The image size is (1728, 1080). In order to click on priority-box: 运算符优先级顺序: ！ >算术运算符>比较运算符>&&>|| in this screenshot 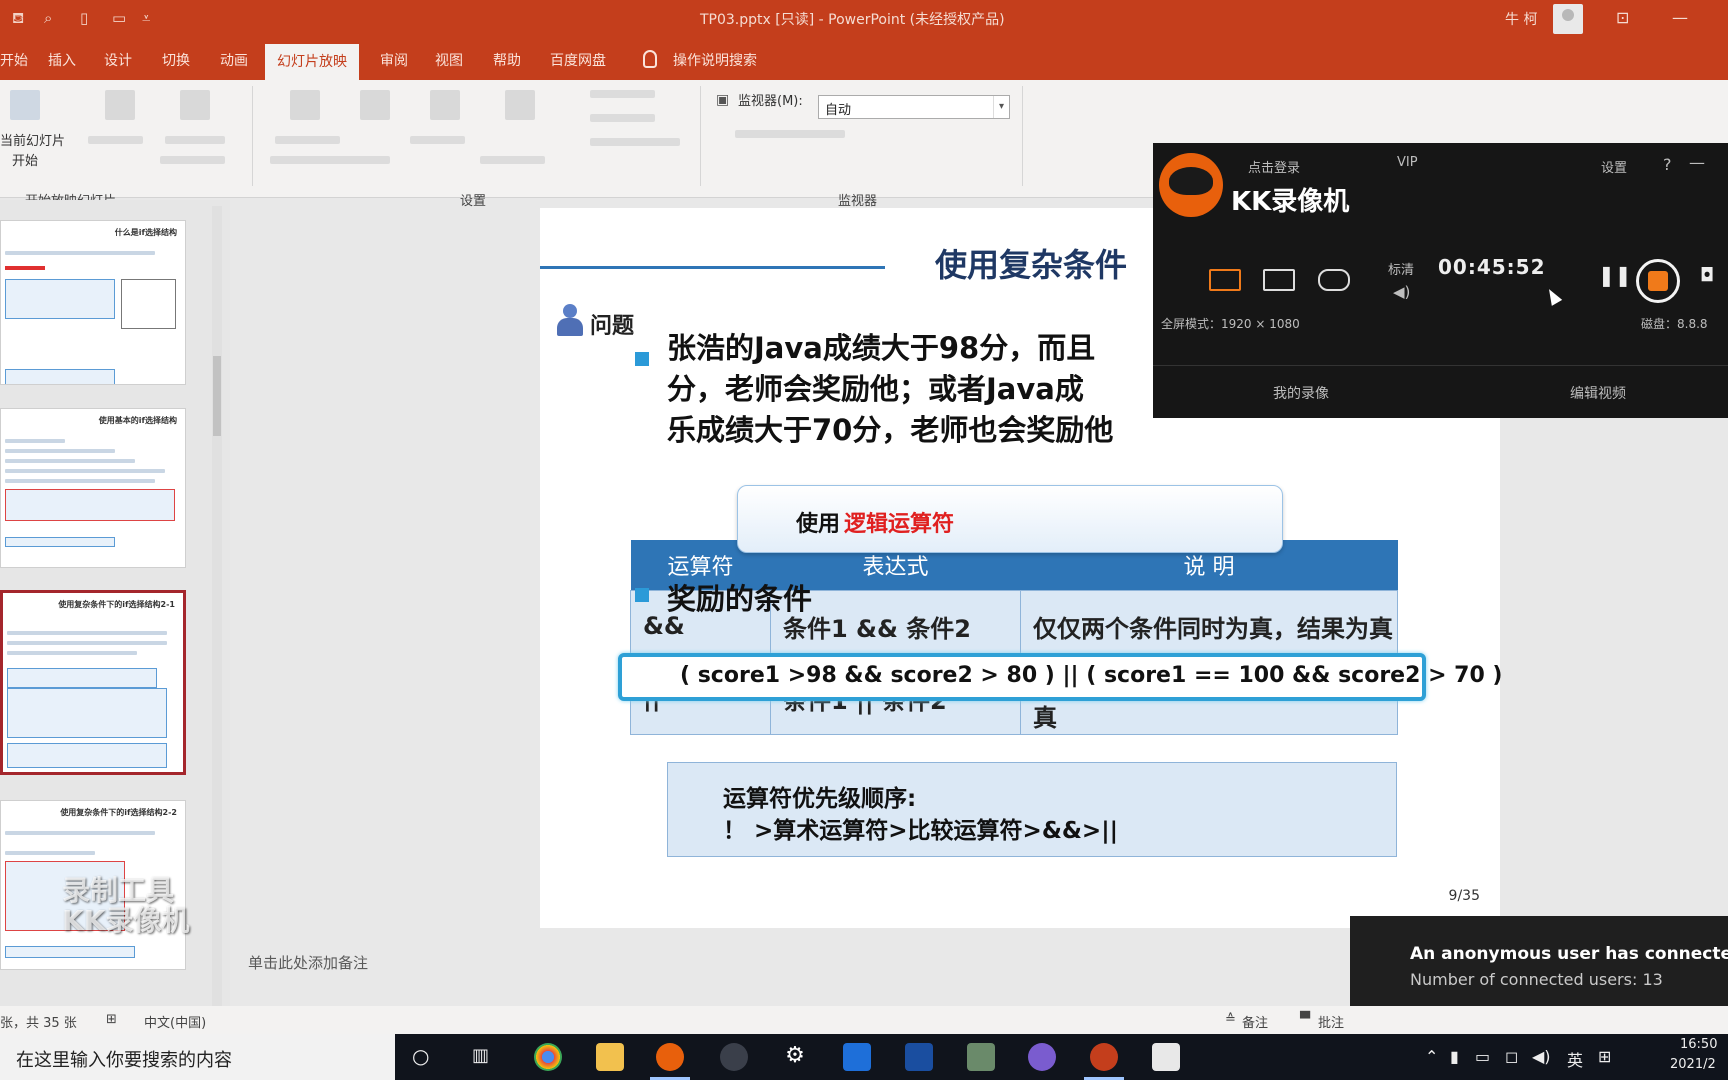, I will do `click(1032, 809)`.